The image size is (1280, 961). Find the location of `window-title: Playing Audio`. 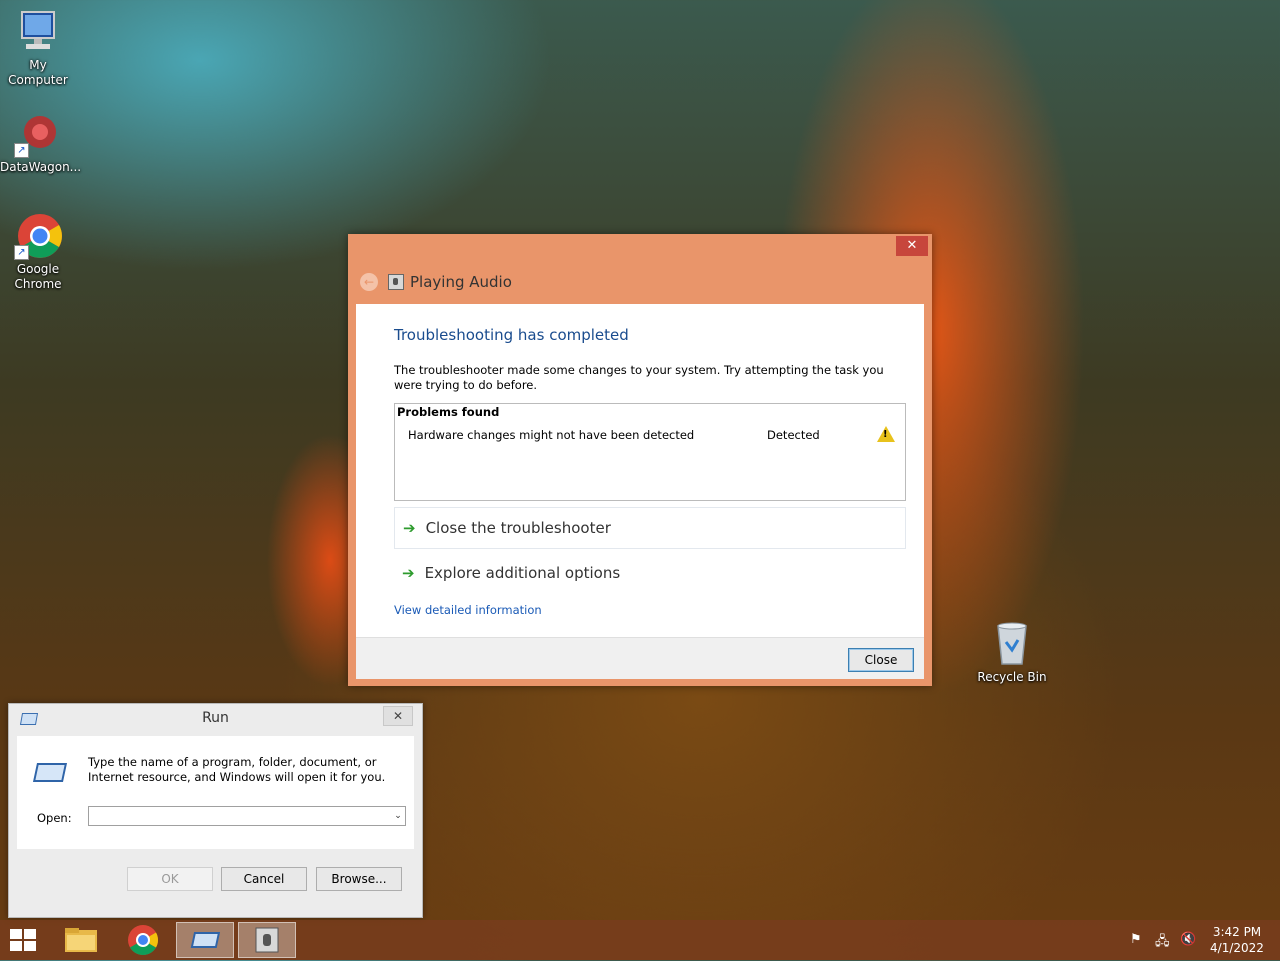

window-title: Playing Audio is located at coordinates (461, 282).